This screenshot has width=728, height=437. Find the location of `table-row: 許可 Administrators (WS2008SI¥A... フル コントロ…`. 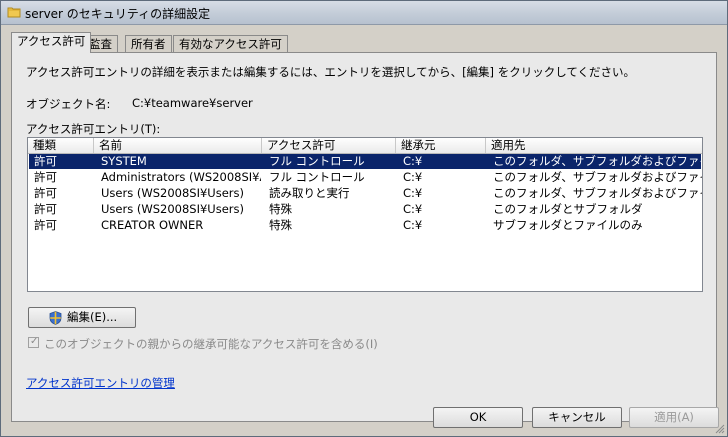

table-row: 許可 Administrators (WS2008SI¥A... フル コントロ… is located at coordinates (366, 177).